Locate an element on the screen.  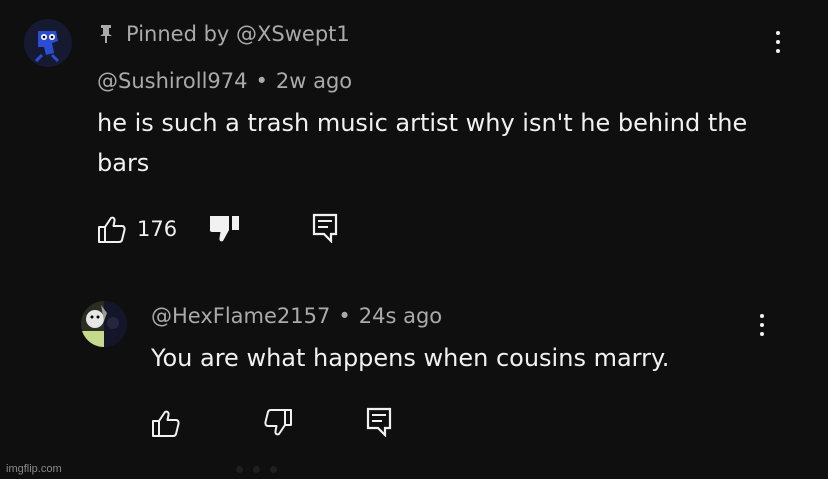
comment-time: 2w ago is located at coordinates (314, 81).